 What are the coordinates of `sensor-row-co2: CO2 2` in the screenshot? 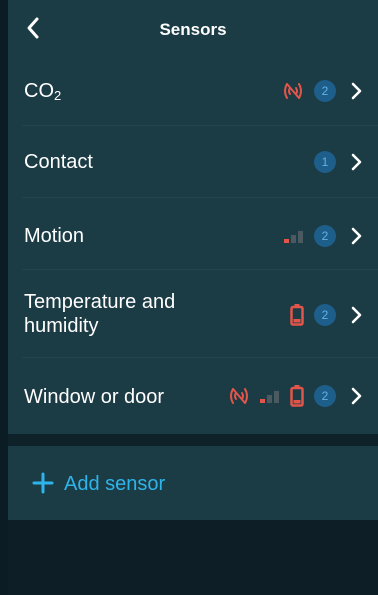 It's located at (193, 92).